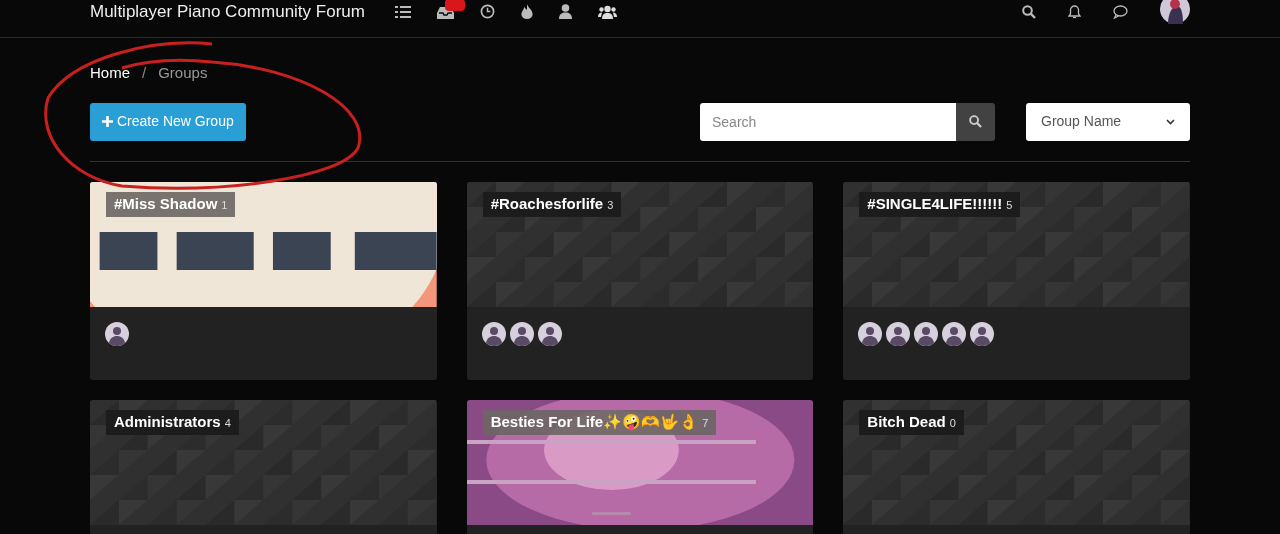  I want to click on group-name: #Miss Shadow, so click(166, 204).